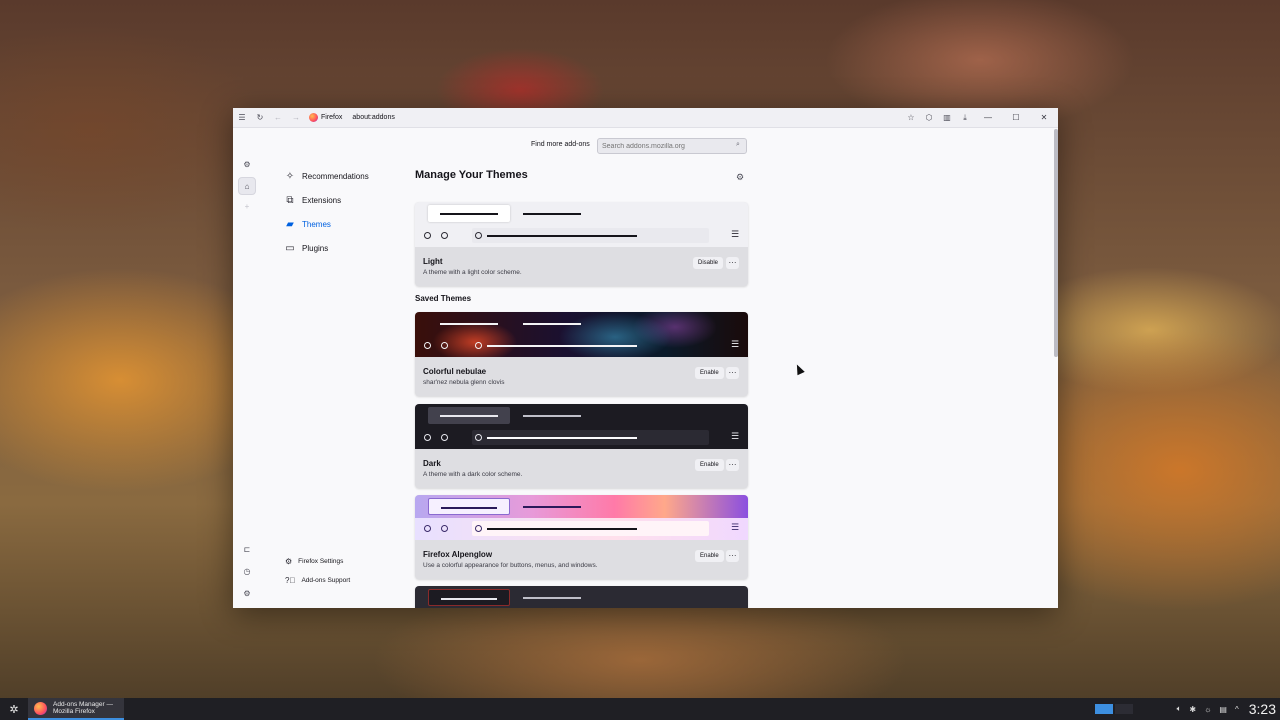 Image resolution: width=1280 pixels, height=720 pixels. I want to click on nav-item-extensions: ⧉ Extensions, so click(312, 200).